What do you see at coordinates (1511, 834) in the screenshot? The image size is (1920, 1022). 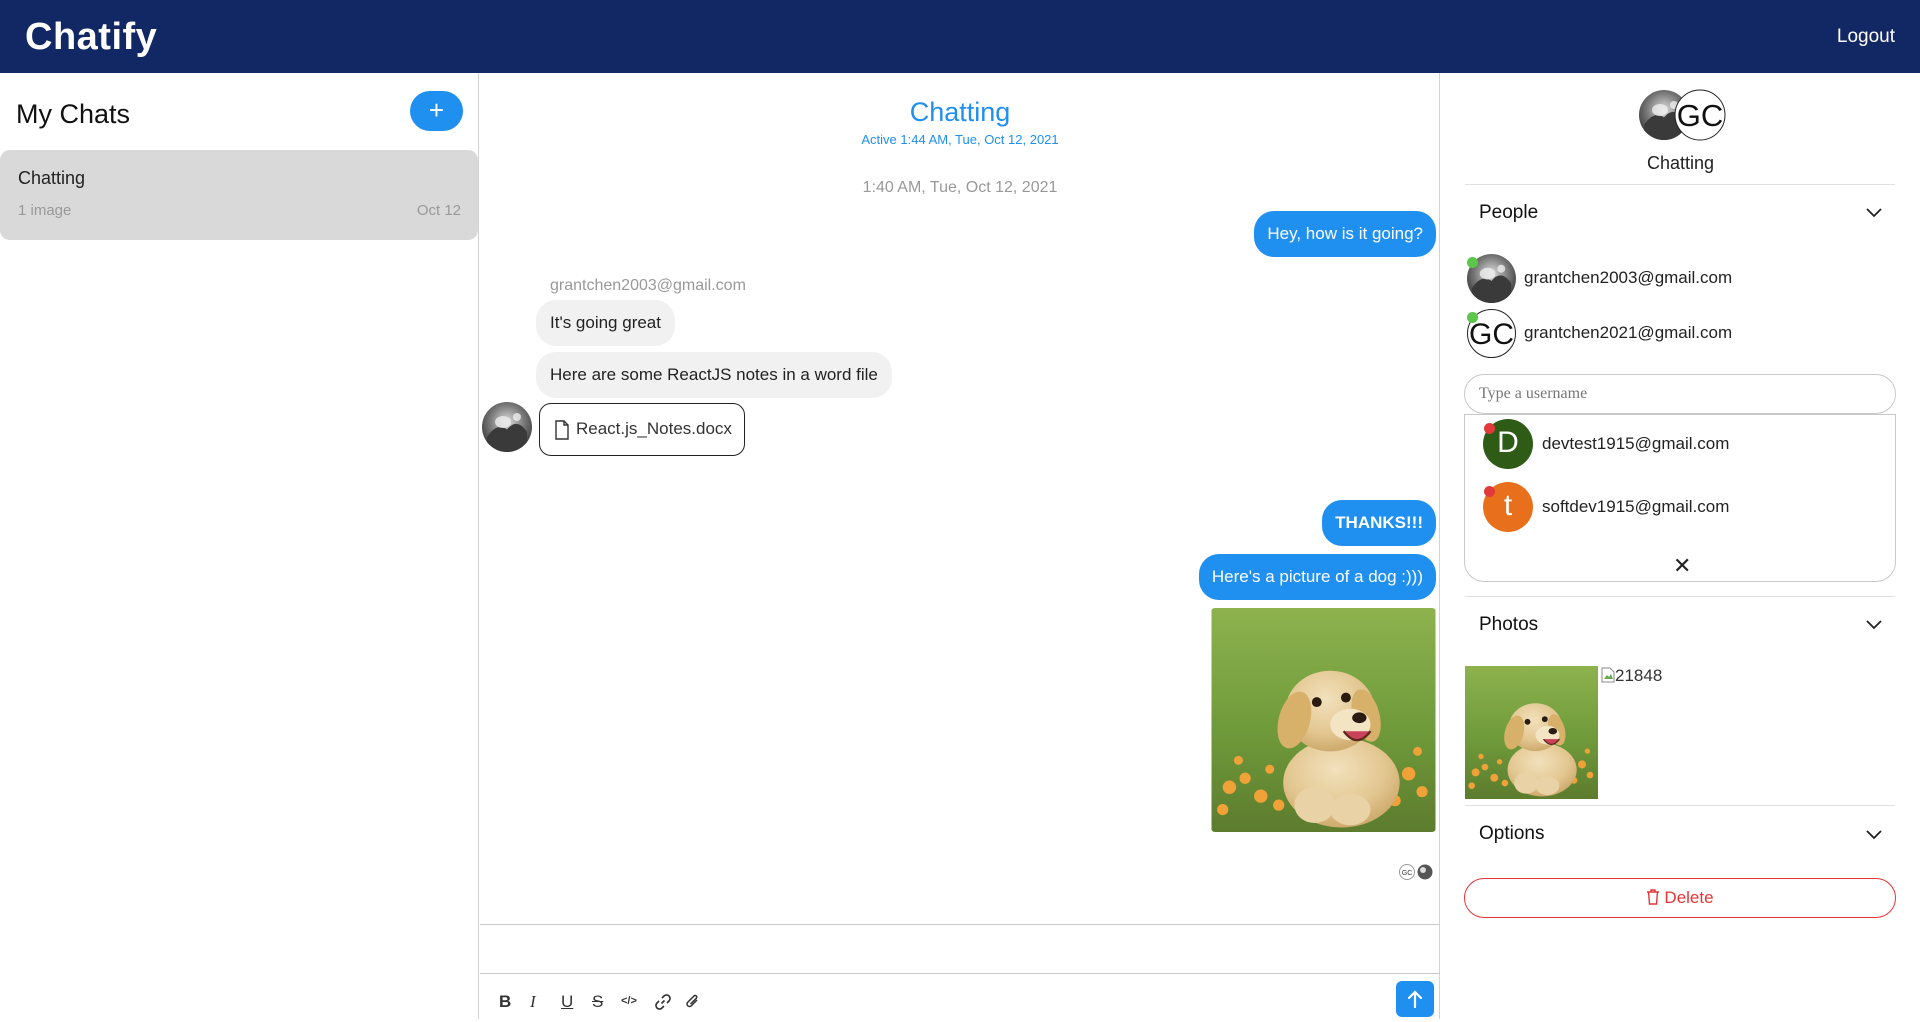 I see `options-section-title: Options` at bounding box center [1511, 834].